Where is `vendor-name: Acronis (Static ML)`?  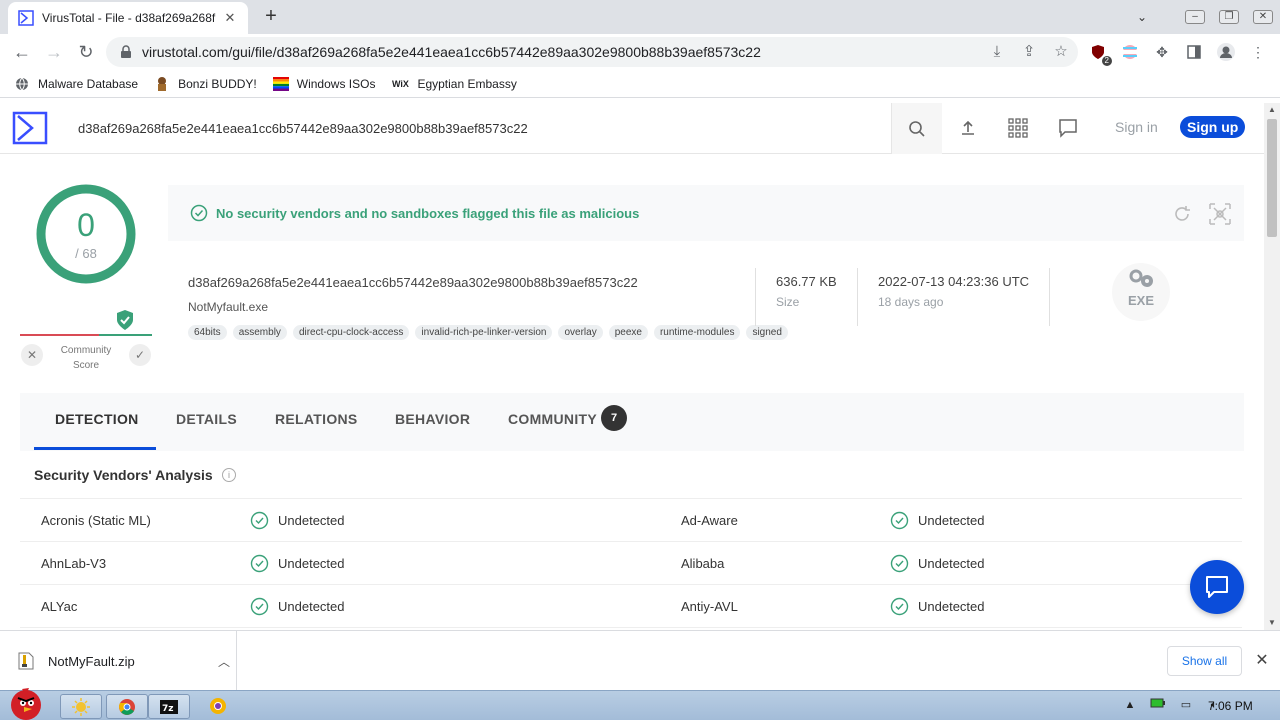 vendor-name: Acronis (Static ML) is located at coordinates (96, 520).